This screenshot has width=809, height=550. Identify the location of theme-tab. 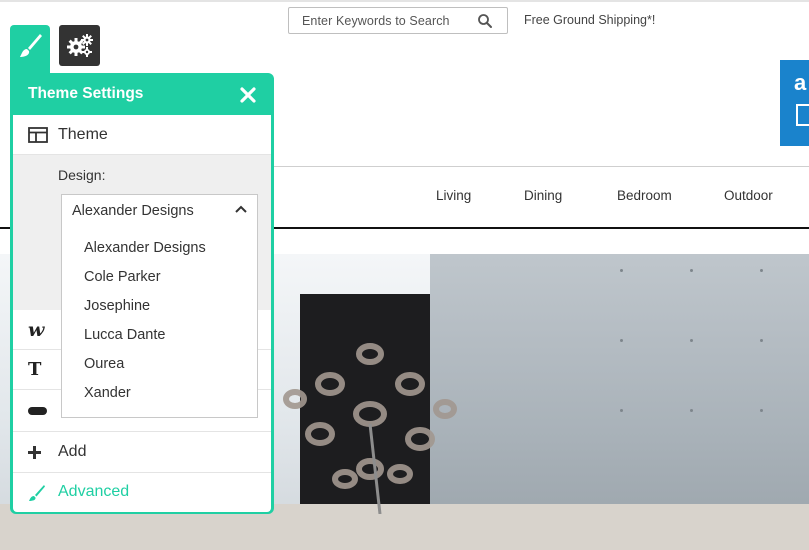
(30, 50).